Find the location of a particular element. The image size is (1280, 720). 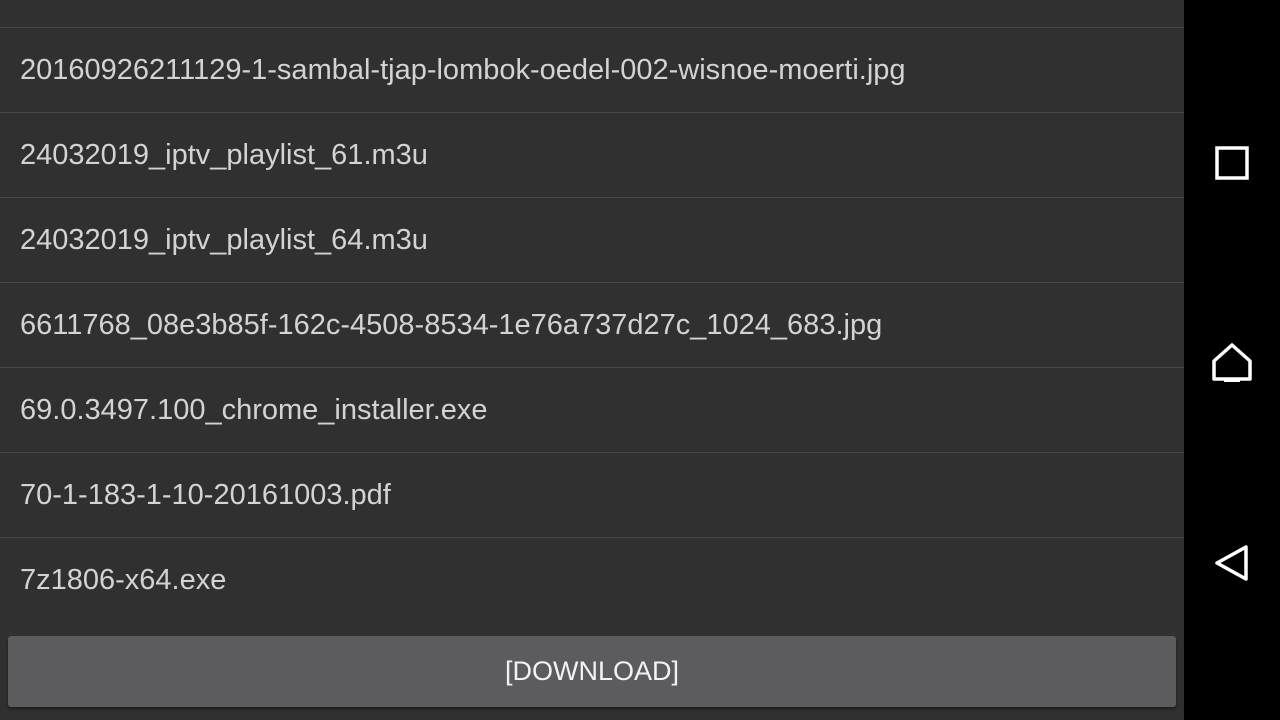

back-triangle-icon is located at coordinates (1231, 563).